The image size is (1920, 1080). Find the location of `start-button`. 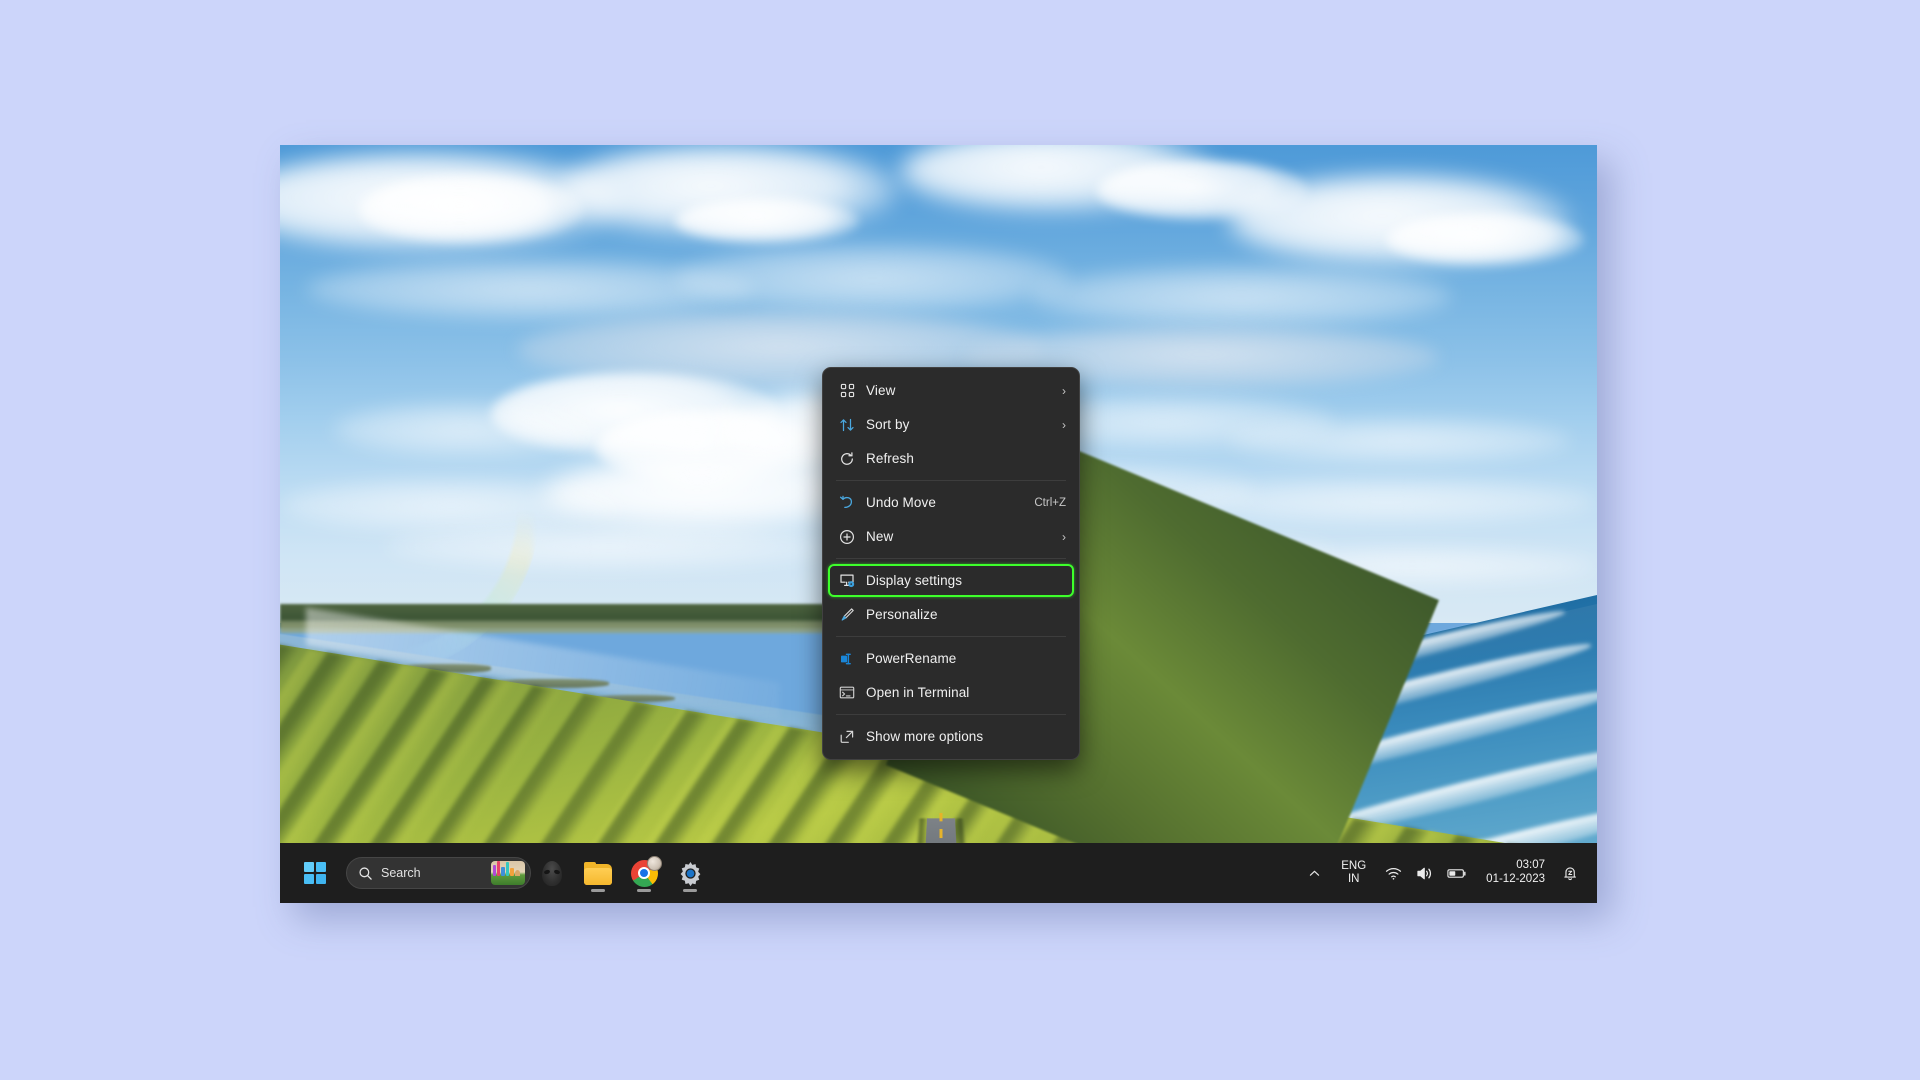

start-button is located at coordinates (315, 873).